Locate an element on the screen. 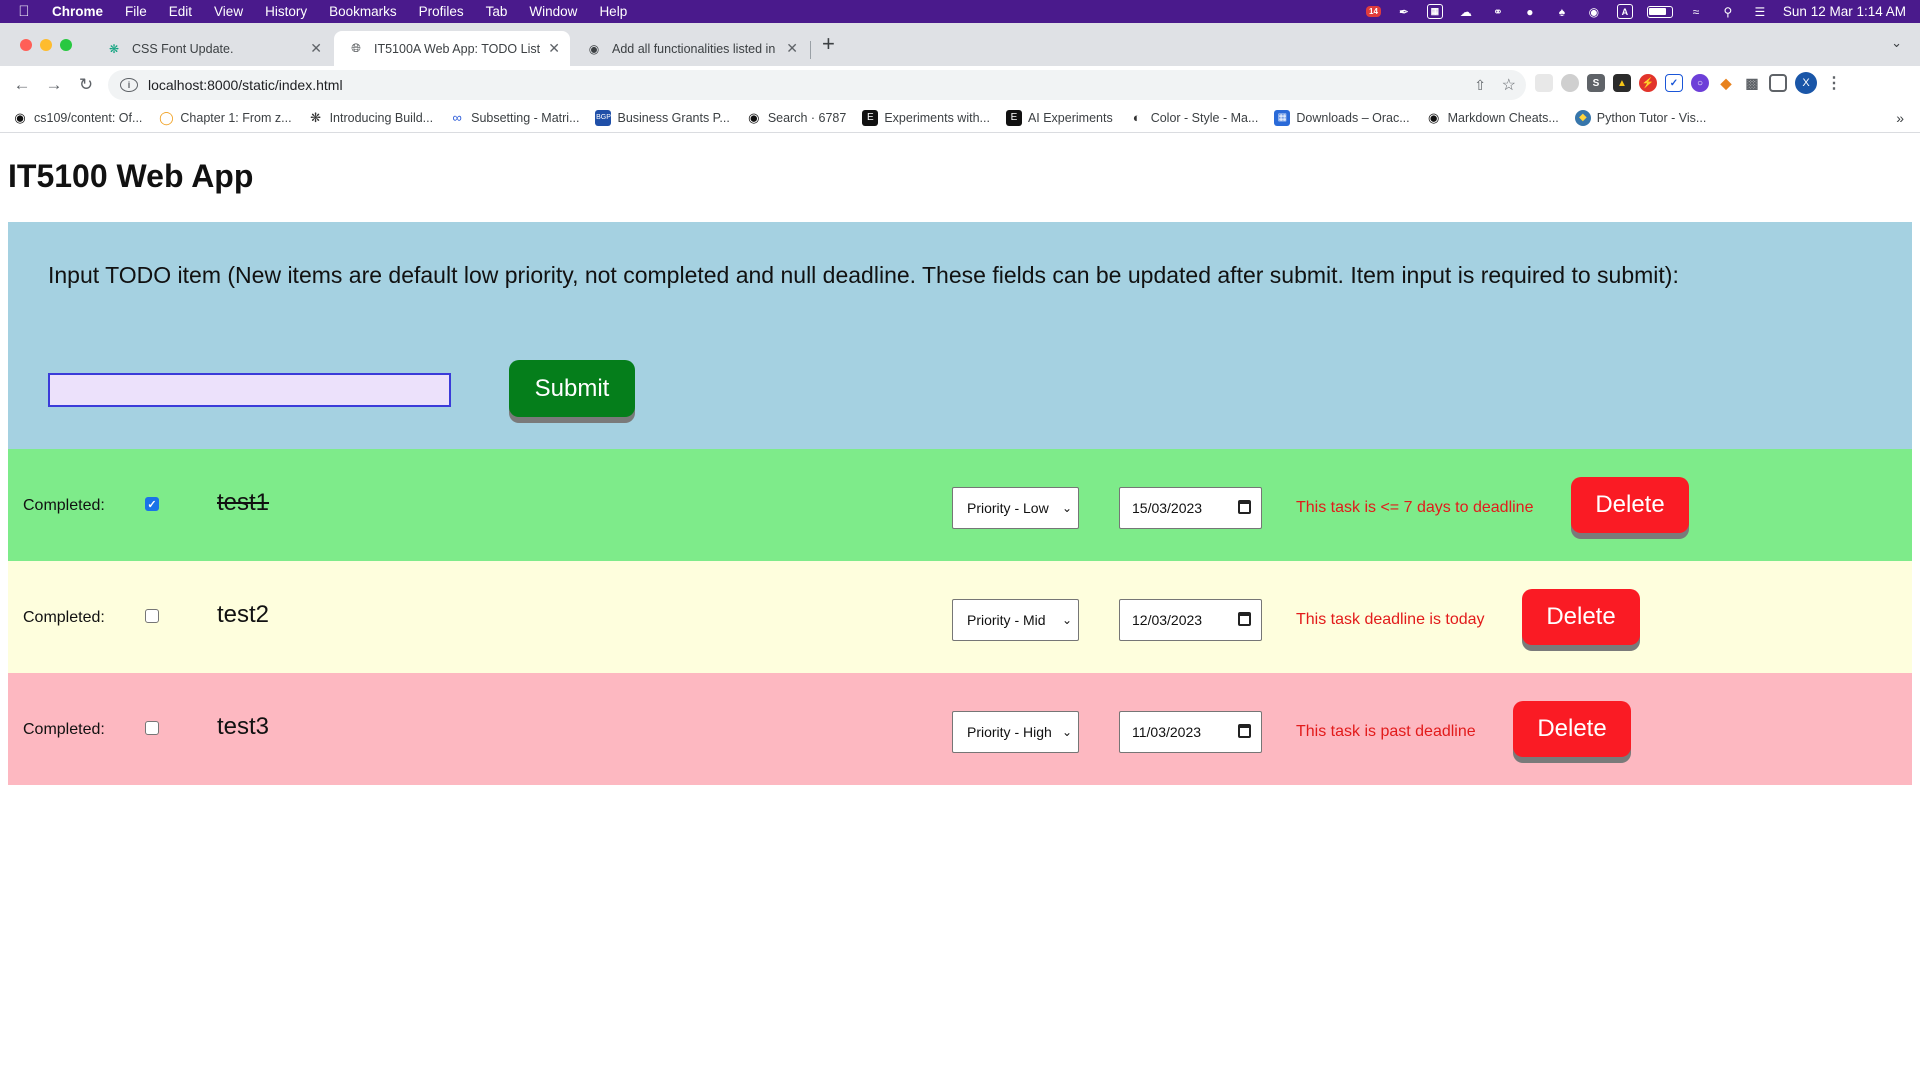  deadline-date-input: 12/03/2023 is located at coordinates (1190, 620).